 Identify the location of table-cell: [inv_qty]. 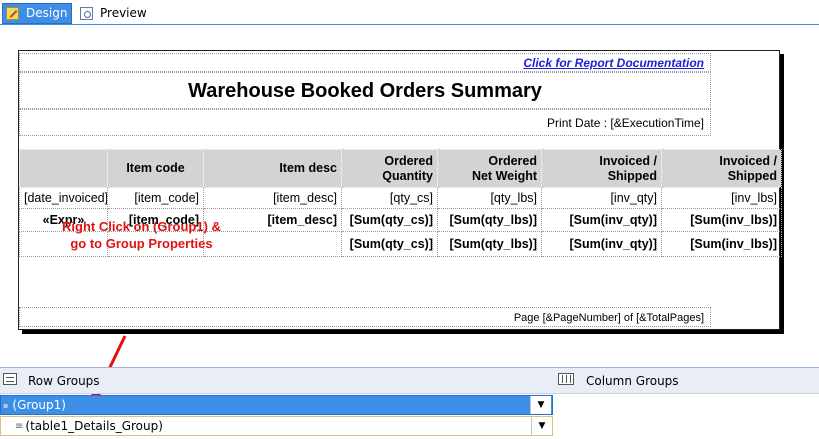
(601, 198).